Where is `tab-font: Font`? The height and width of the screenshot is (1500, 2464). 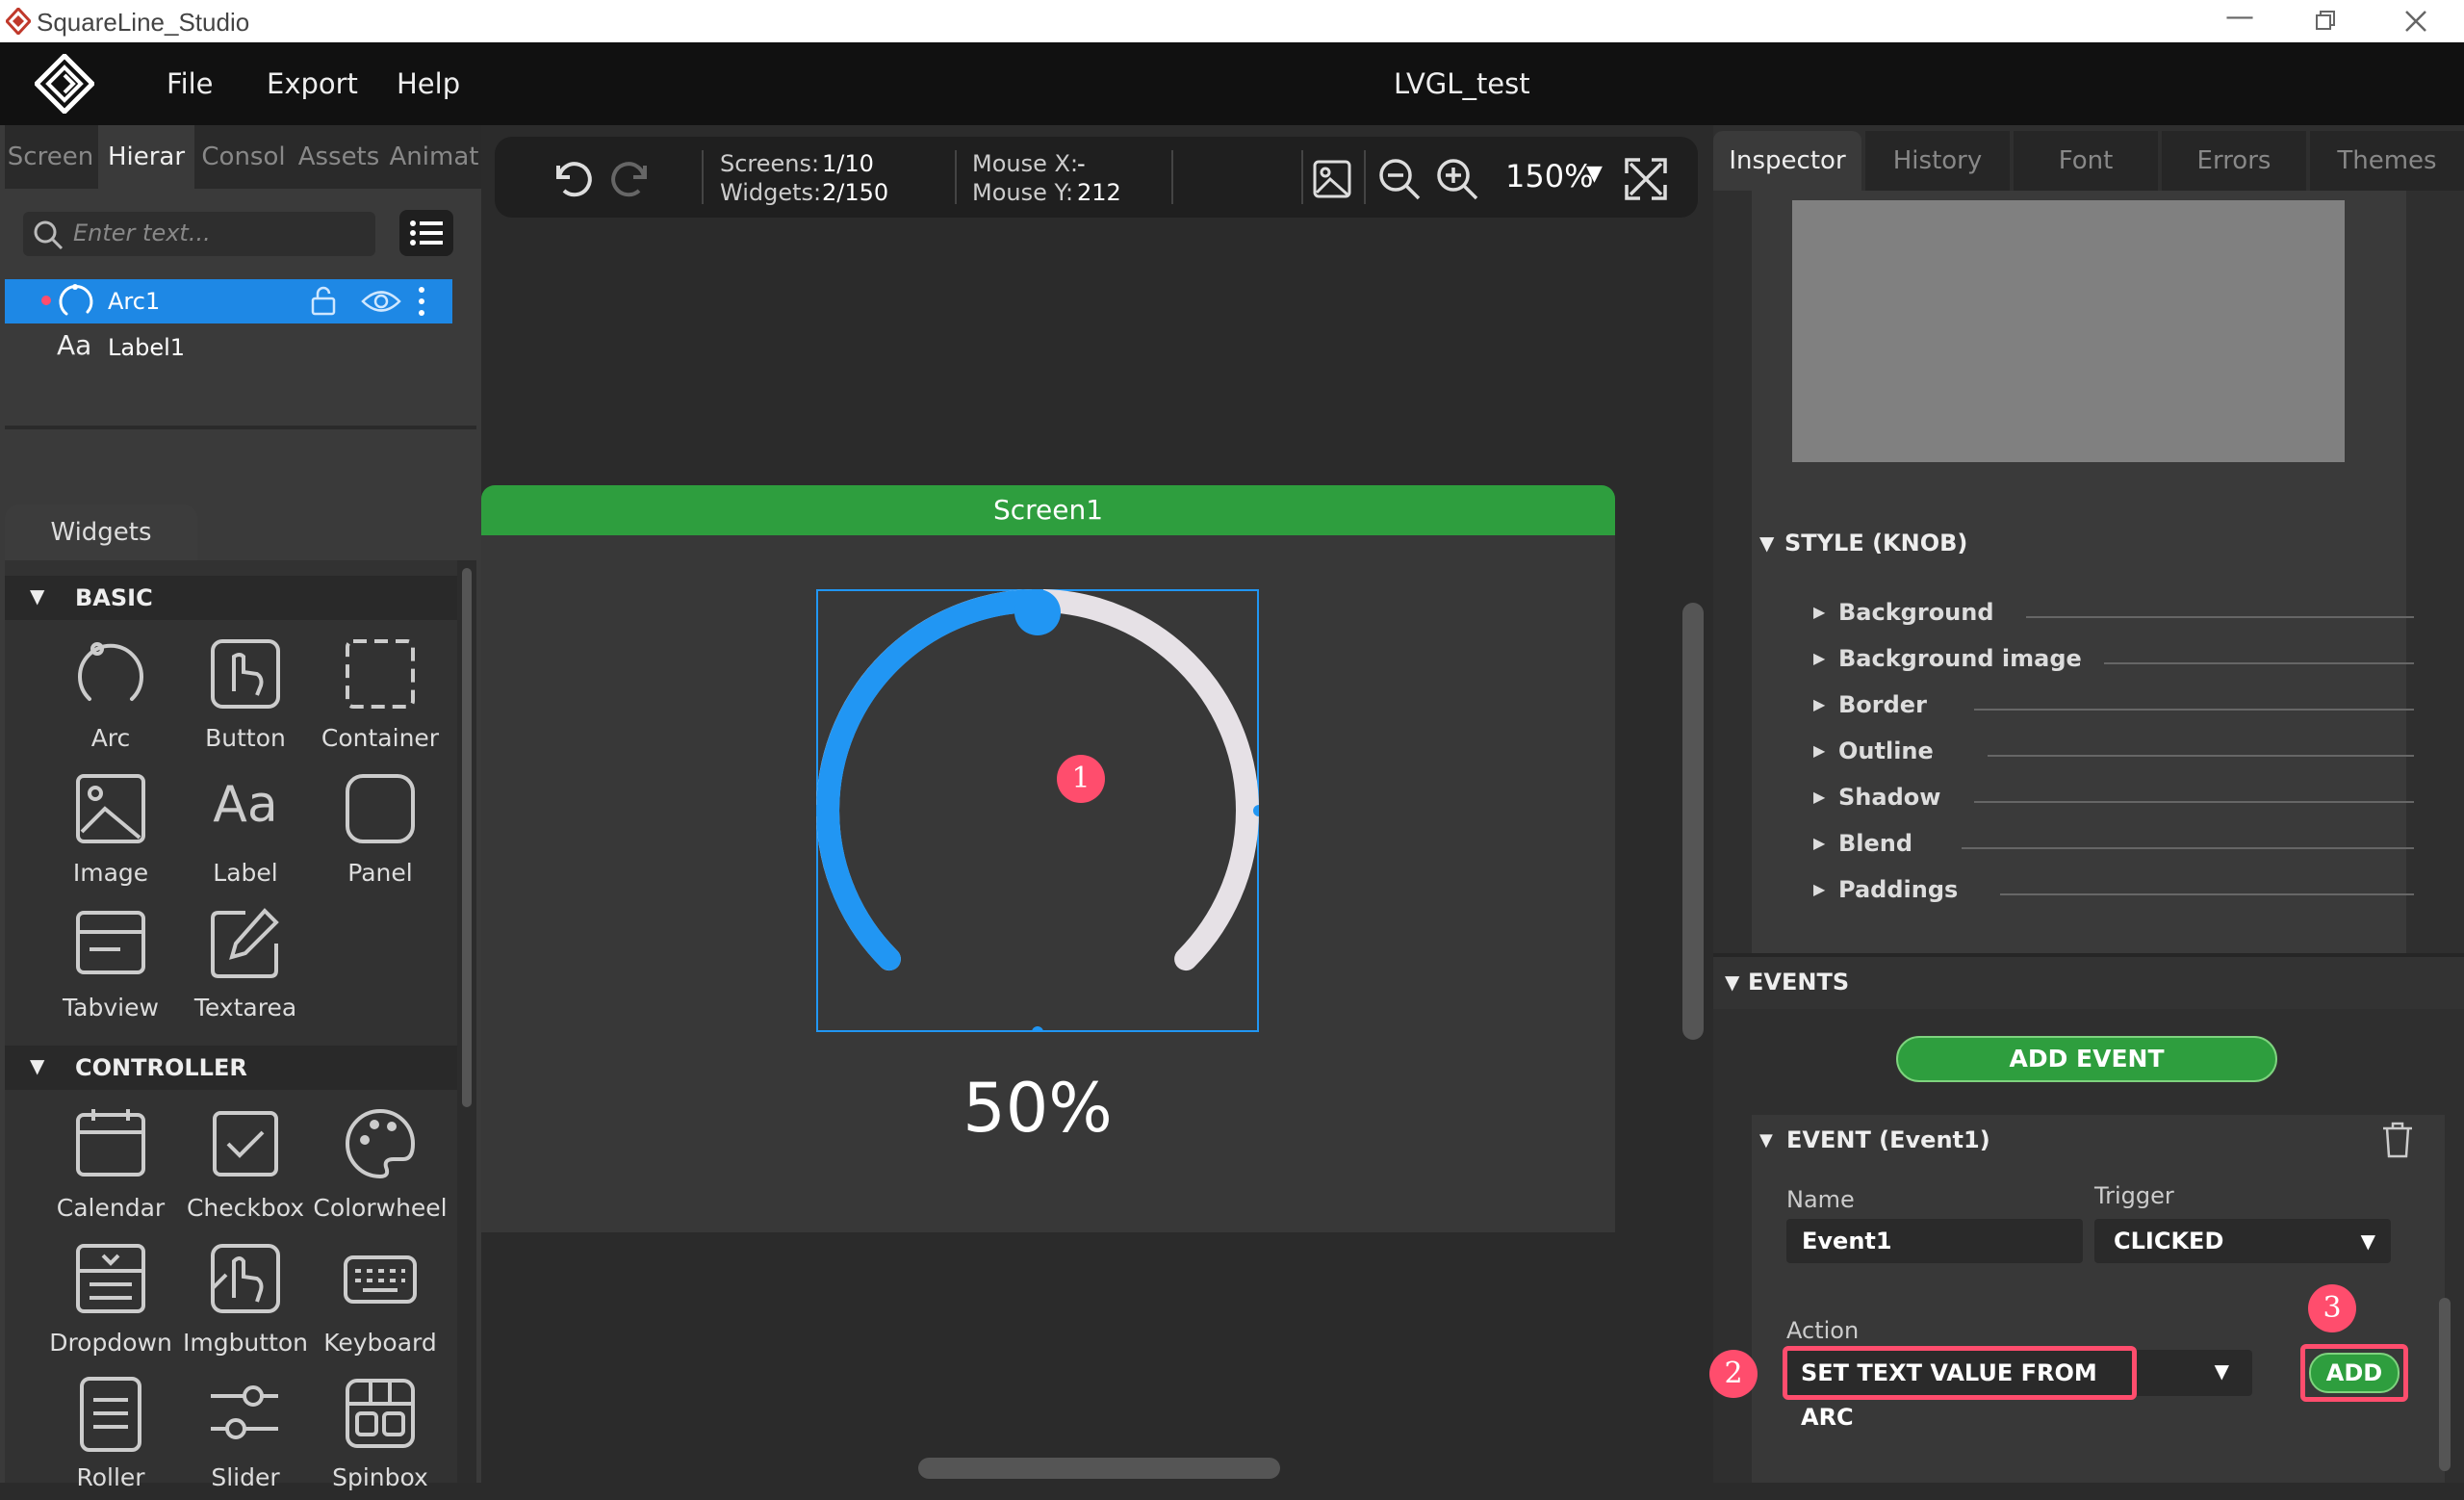 tab-font: Font is located at coordinates (2086, 161).